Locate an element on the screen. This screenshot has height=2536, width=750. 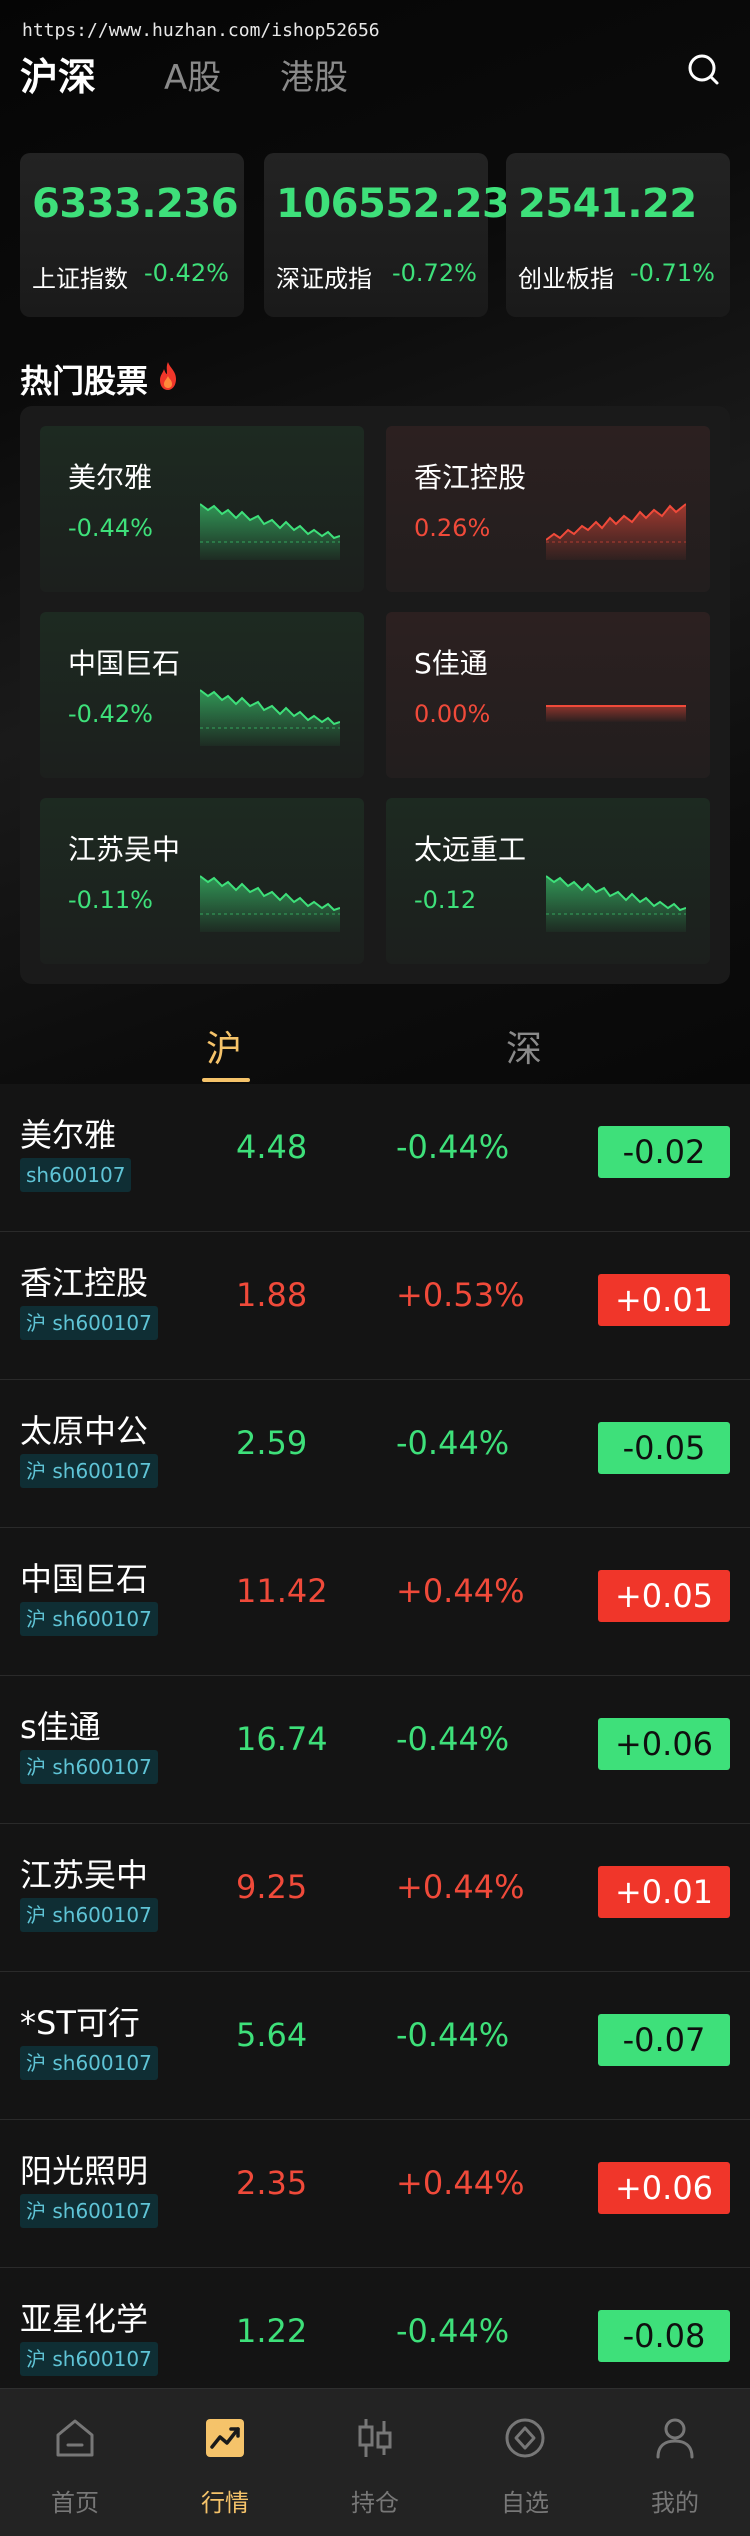
index-card-shanghai: 6333.236 上证指数 -0.42% is located at coordinates (132, 235).